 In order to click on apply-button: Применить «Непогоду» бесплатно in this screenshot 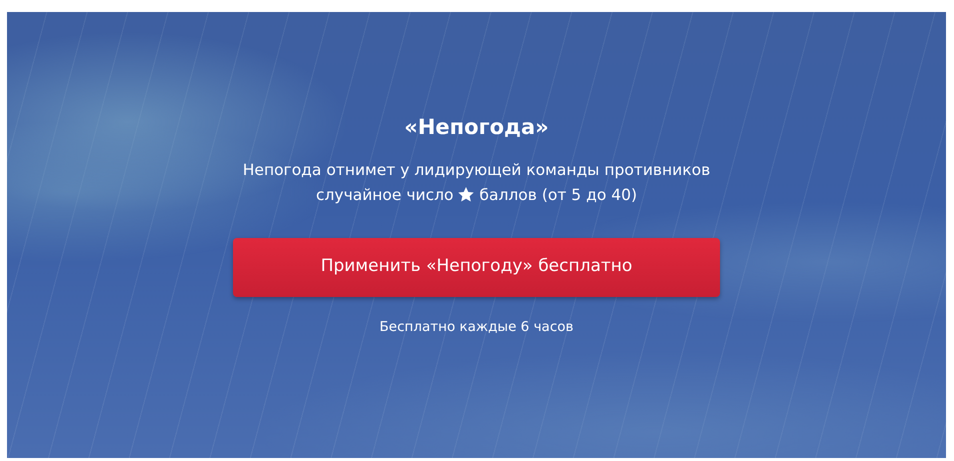, I will do `click(476, 267)`.